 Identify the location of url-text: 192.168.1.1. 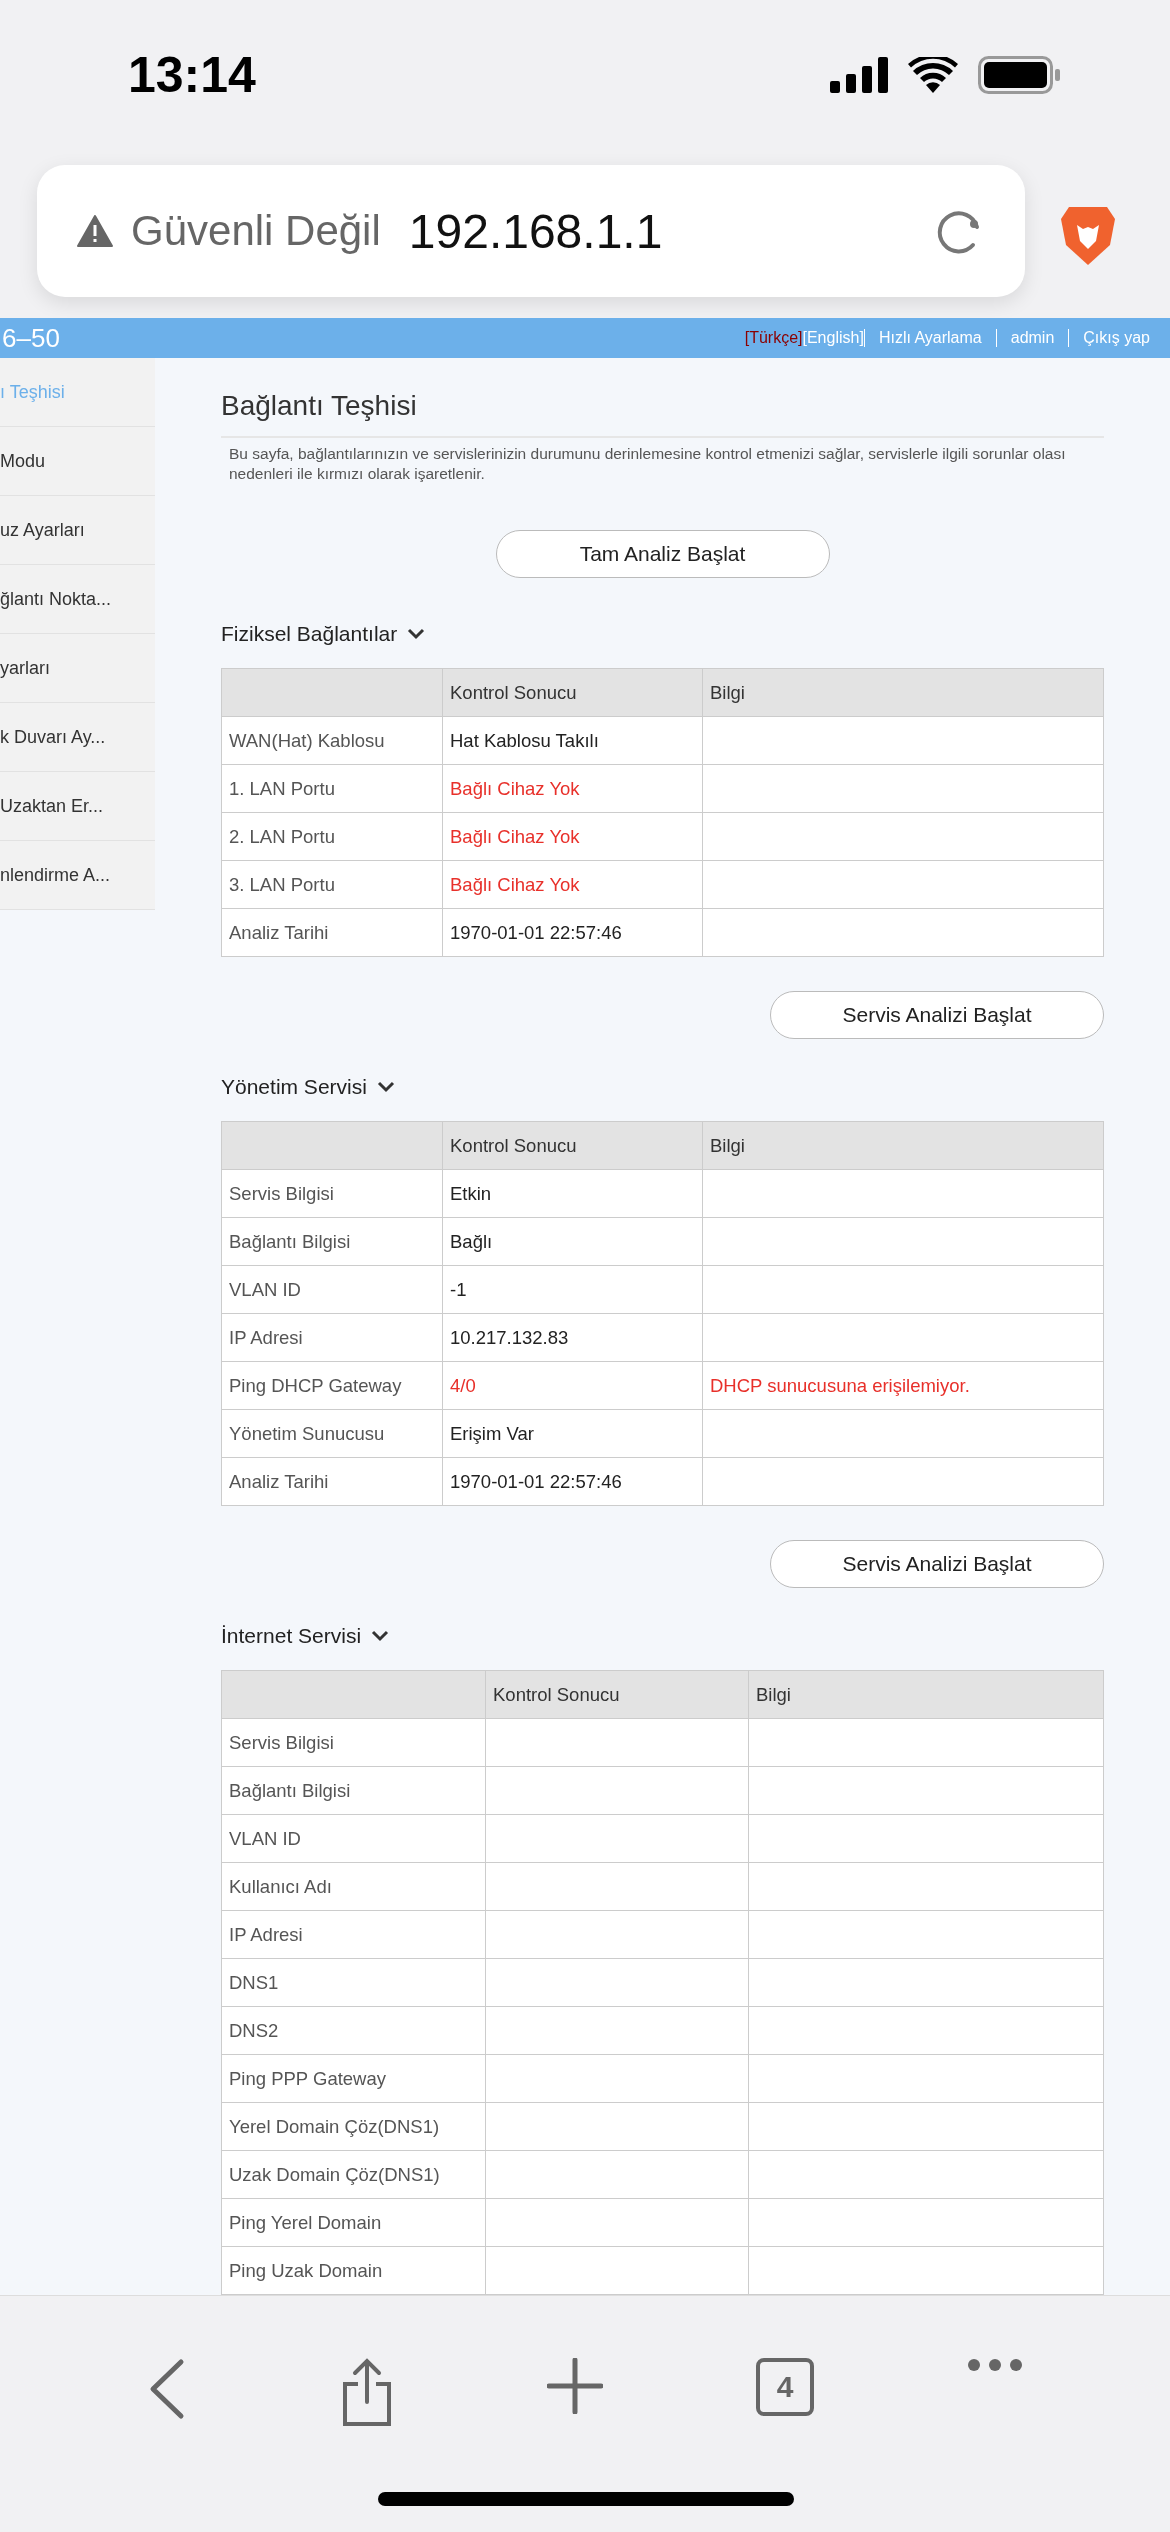
(536, 231).